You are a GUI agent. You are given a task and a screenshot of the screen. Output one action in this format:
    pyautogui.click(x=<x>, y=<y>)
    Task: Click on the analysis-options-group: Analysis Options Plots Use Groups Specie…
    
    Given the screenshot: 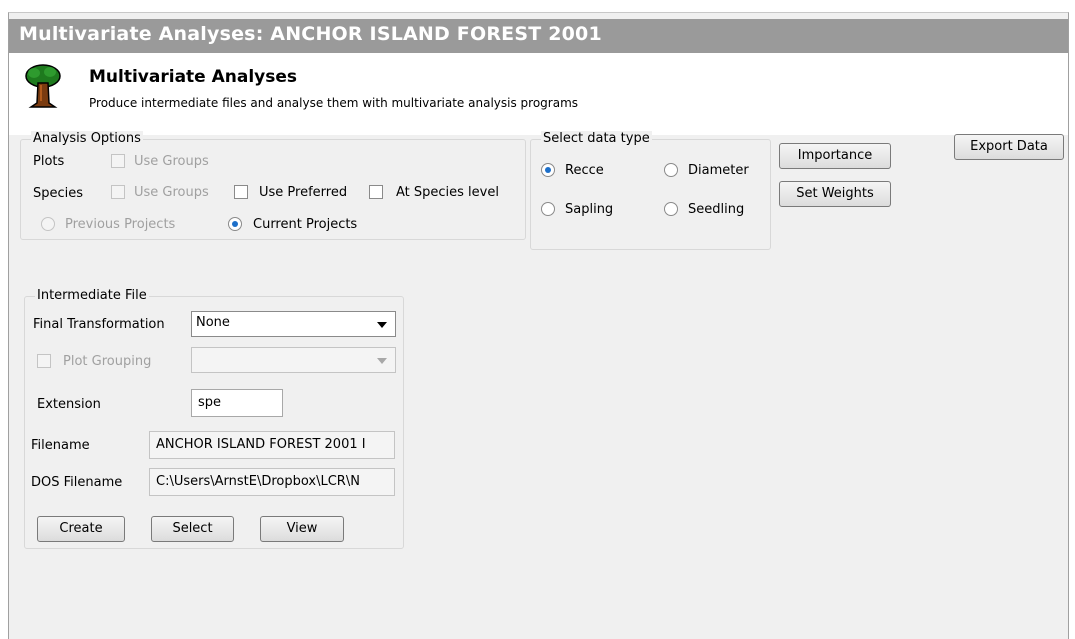 What is the action you would take?
    pyautogui.click(x=273, y=185)
    